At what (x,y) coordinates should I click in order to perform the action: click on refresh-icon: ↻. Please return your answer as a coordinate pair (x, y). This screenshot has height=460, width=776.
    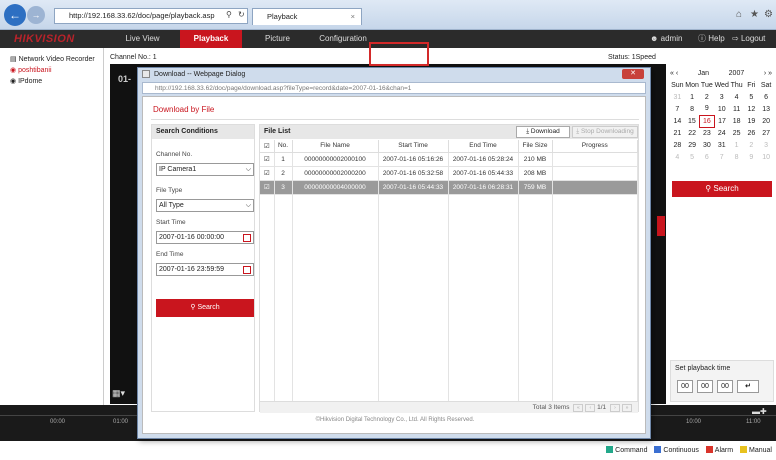
    Looking at the image, I should click on (241, 14).